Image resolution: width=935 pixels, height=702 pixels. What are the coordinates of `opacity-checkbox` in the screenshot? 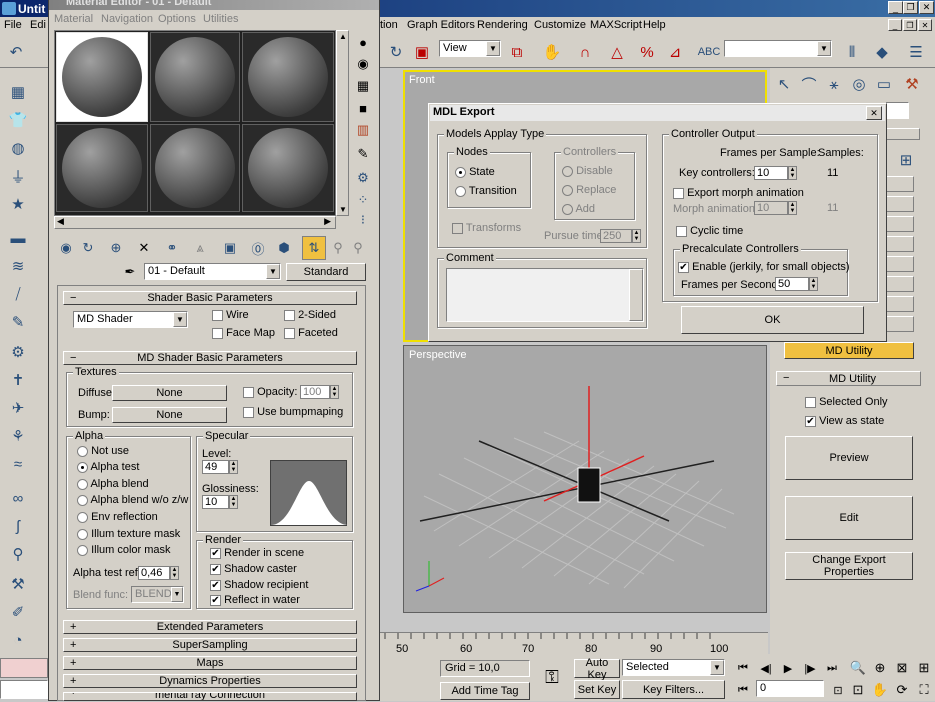 It's located at (248, 392).